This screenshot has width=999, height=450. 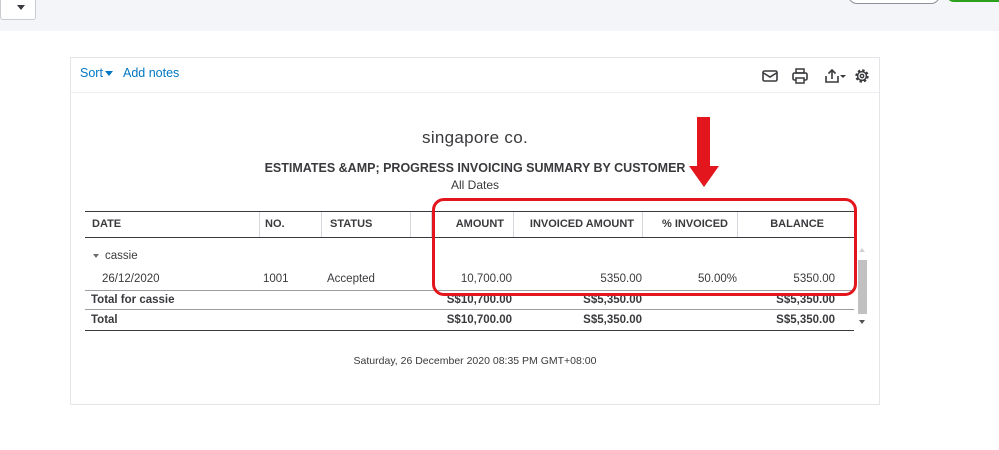 I want to click on grand-total-balance: S$5,350.00, so click(x=784, y=320).